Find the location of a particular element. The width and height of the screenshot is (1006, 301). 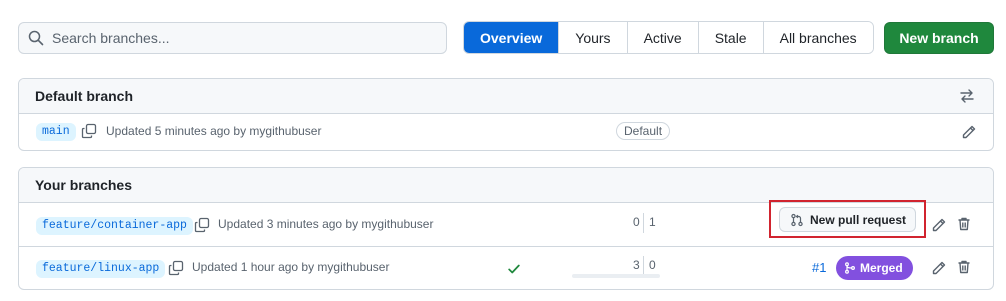

merged-badge: Merged is located at coordinates (874, 268).